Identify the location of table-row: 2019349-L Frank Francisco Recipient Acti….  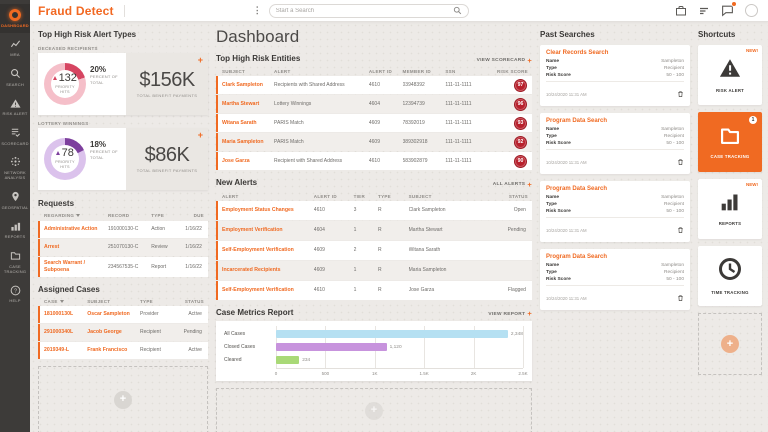
(123, 350).